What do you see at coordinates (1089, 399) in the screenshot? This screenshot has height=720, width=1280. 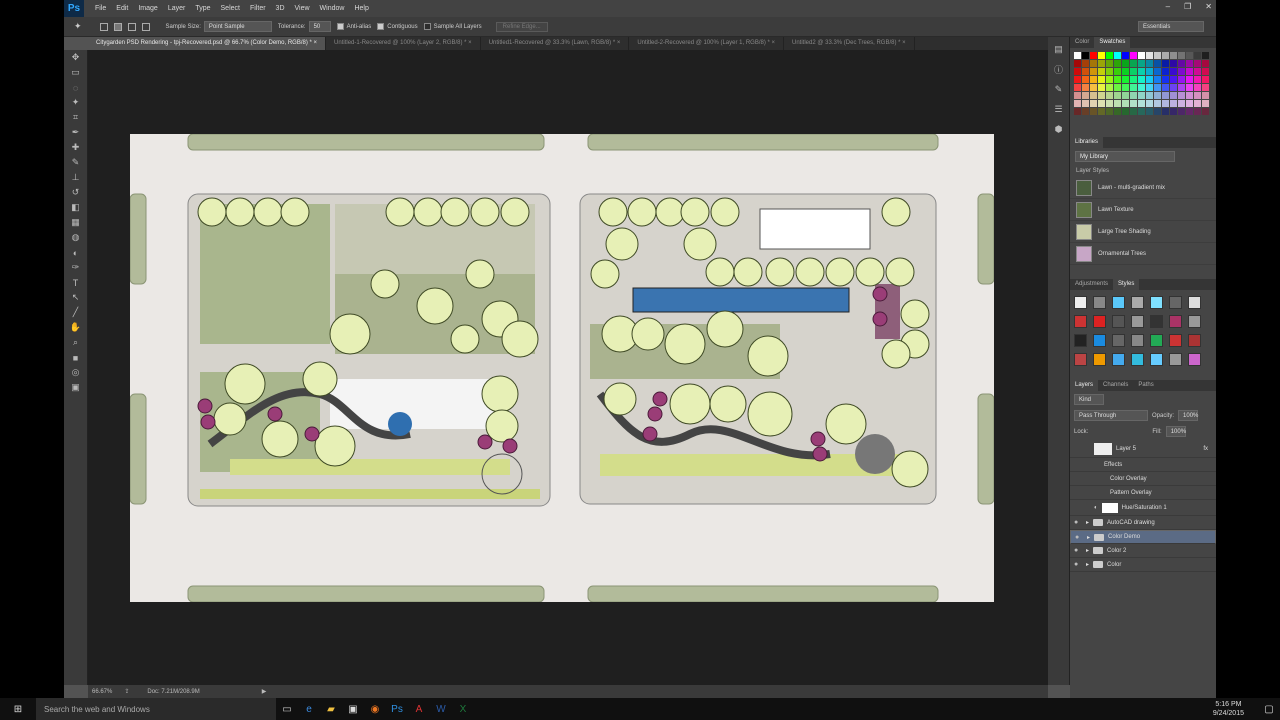 I see `kind-filter-select: Kind` at bounding box center [1089, 399].